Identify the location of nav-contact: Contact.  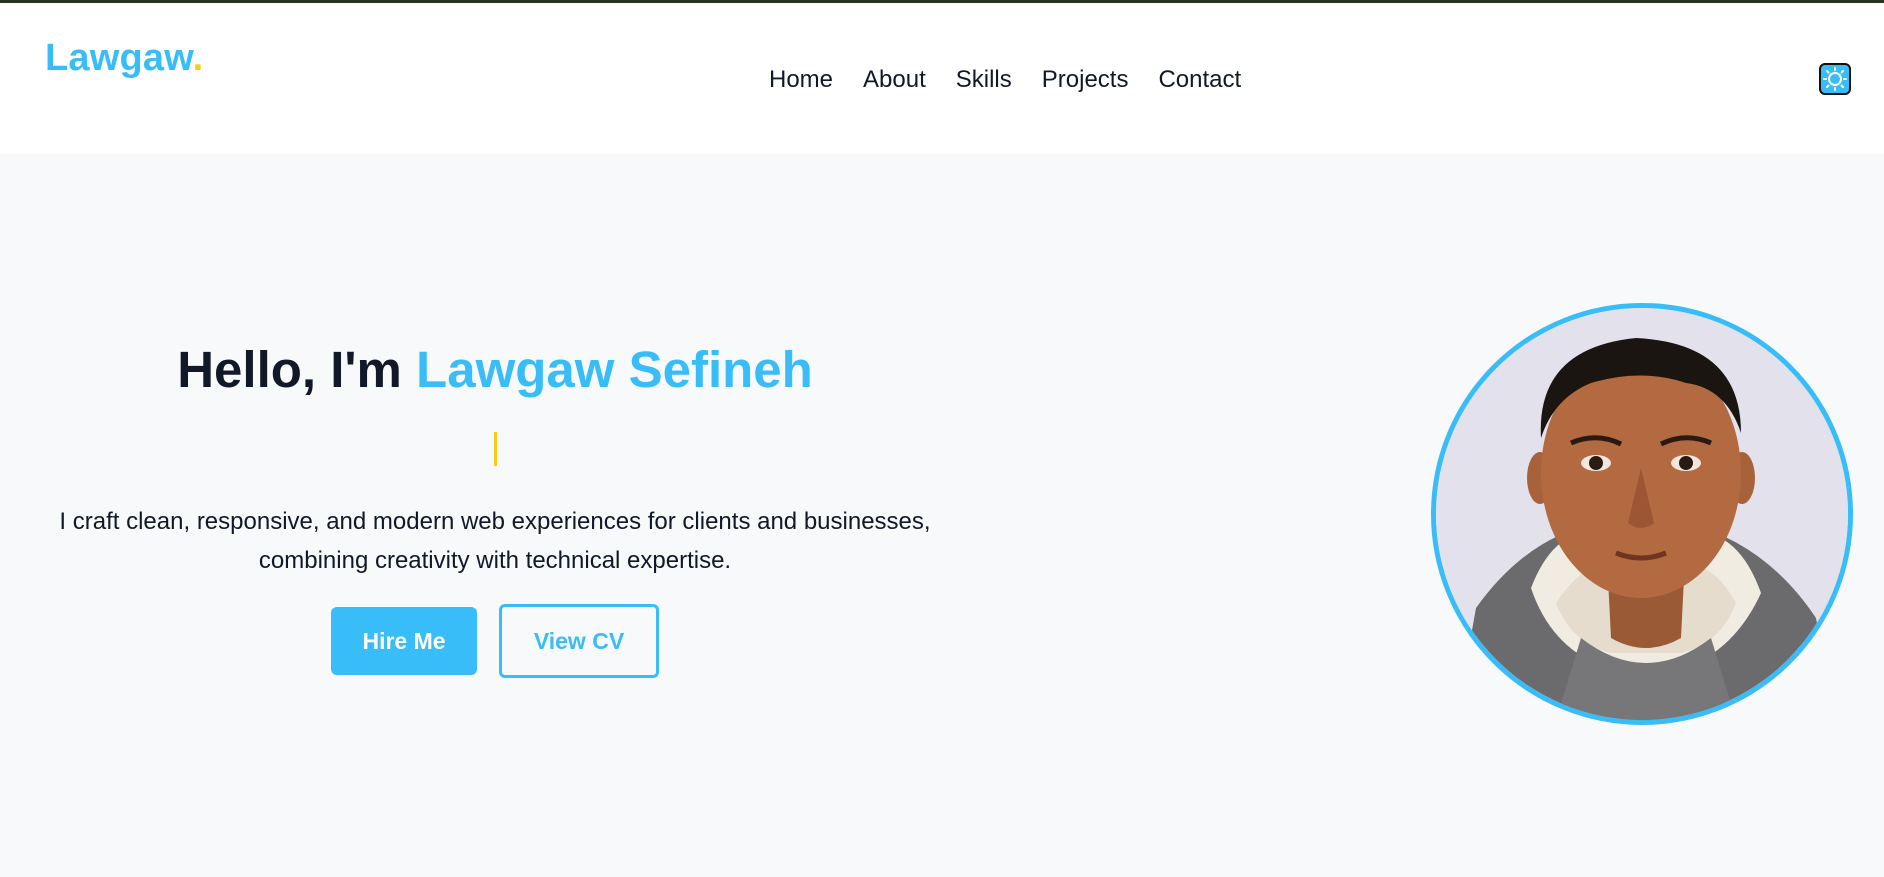
(1199, 80).